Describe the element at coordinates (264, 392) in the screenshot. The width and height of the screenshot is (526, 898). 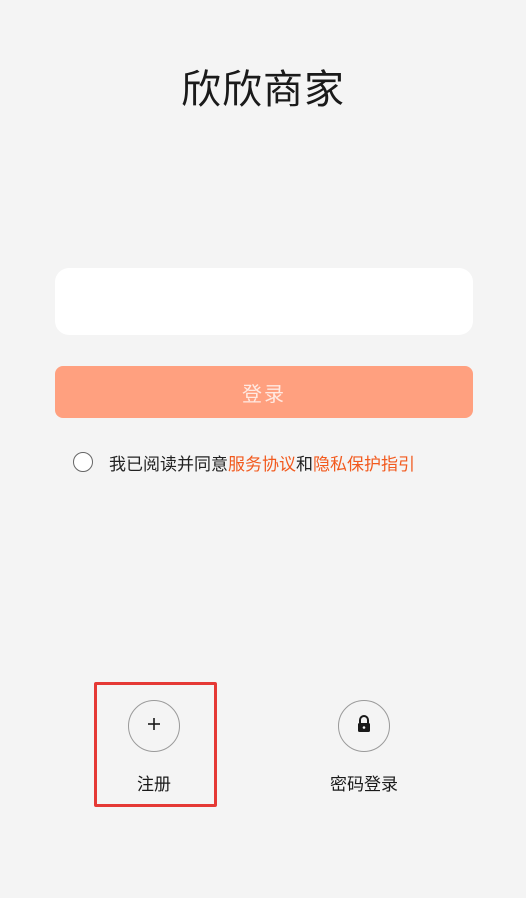
I see `login-button: 登录` at that location.